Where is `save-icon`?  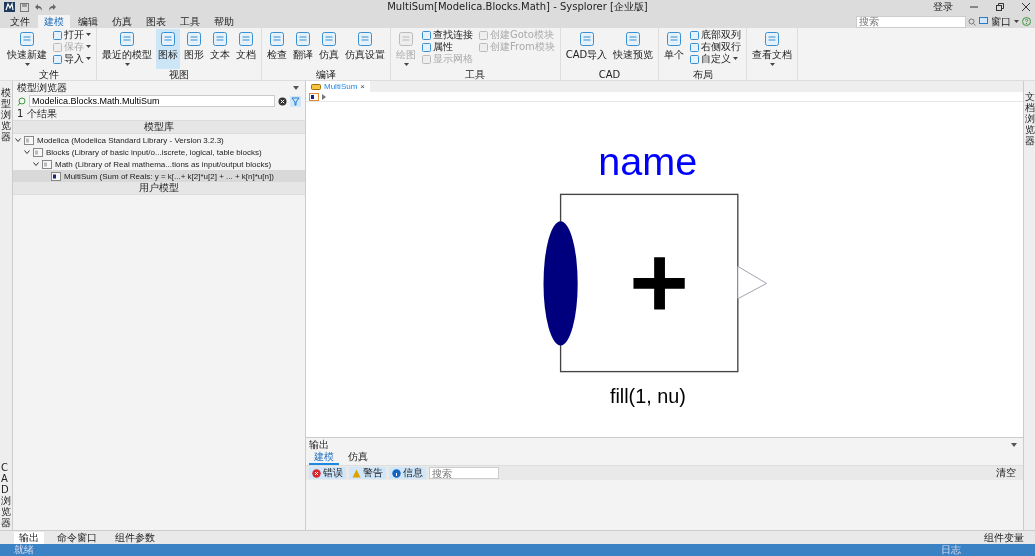
save-icon is located at coordinates (24, 7).